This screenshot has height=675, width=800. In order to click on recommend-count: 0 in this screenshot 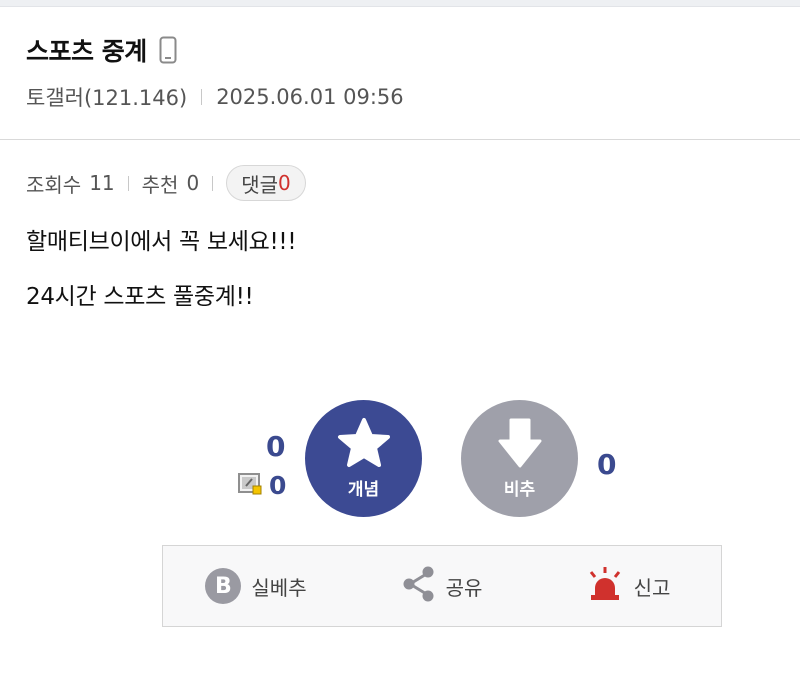, I will do `click(193, 183)`.